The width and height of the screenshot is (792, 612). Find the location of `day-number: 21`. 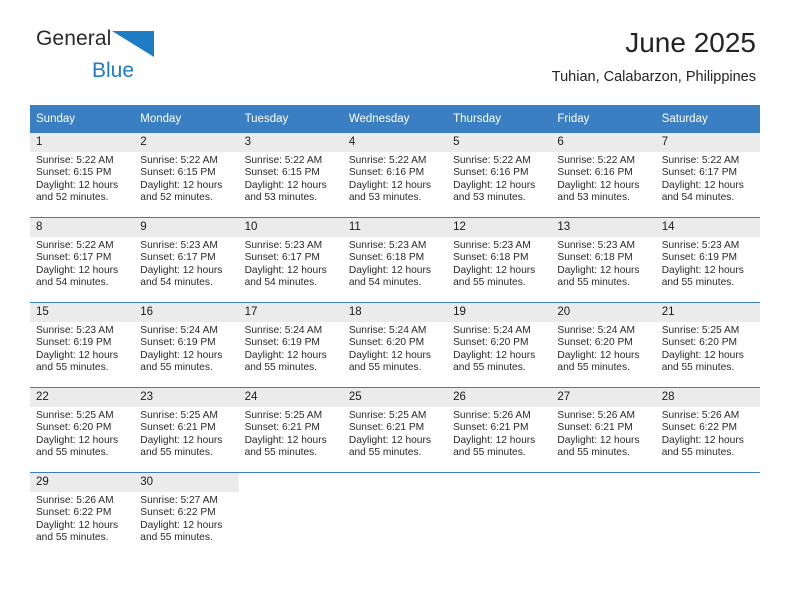

day-number: 21 is located at coordinates (707, 312).